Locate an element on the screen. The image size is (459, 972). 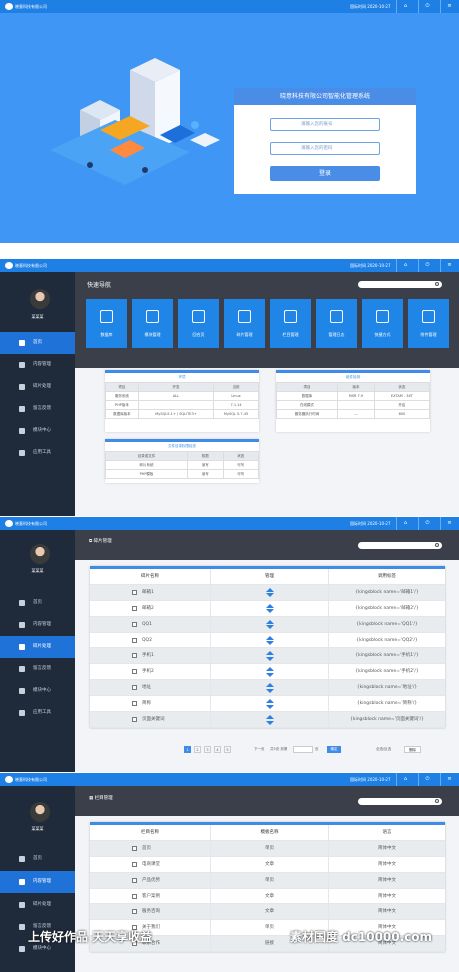
page-4-button: 4 is located at coordinates (217, 749).